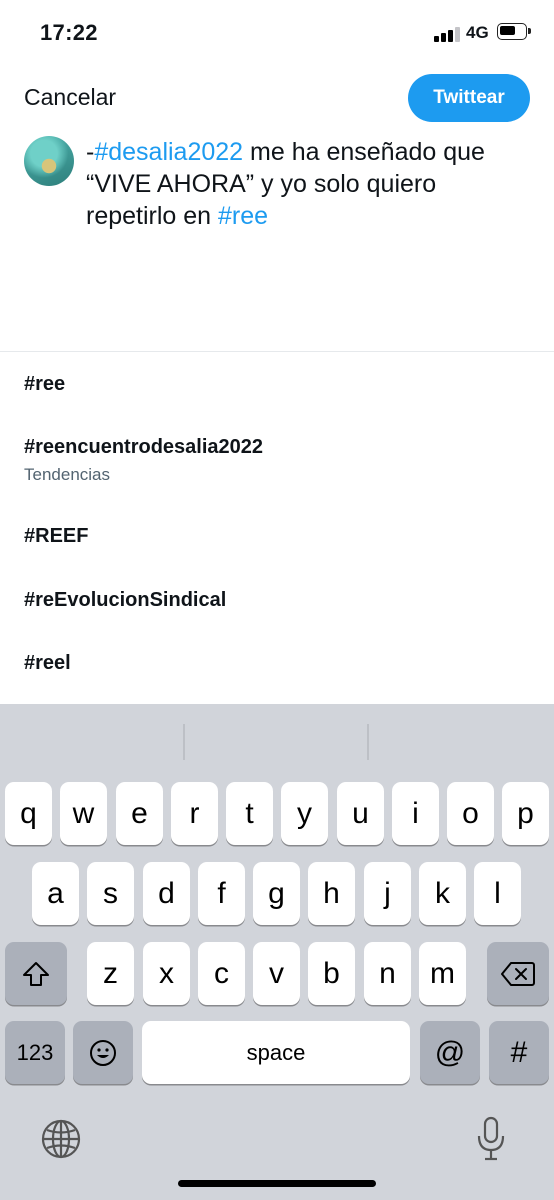 The height and width of the screenshot is (1200, 554). I want to click on shift-key, so click(36, 973).